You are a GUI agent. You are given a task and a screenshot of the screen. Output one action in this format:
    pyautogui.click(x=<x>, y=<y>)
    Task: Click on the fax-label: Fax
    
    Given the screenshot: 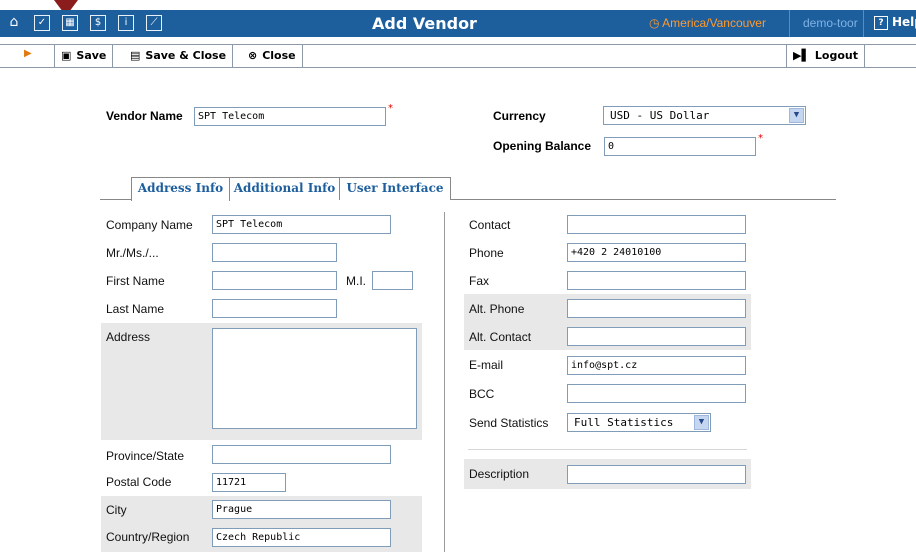 What is the action you would take?
    pyautogui.click(x=479, y=281)
    